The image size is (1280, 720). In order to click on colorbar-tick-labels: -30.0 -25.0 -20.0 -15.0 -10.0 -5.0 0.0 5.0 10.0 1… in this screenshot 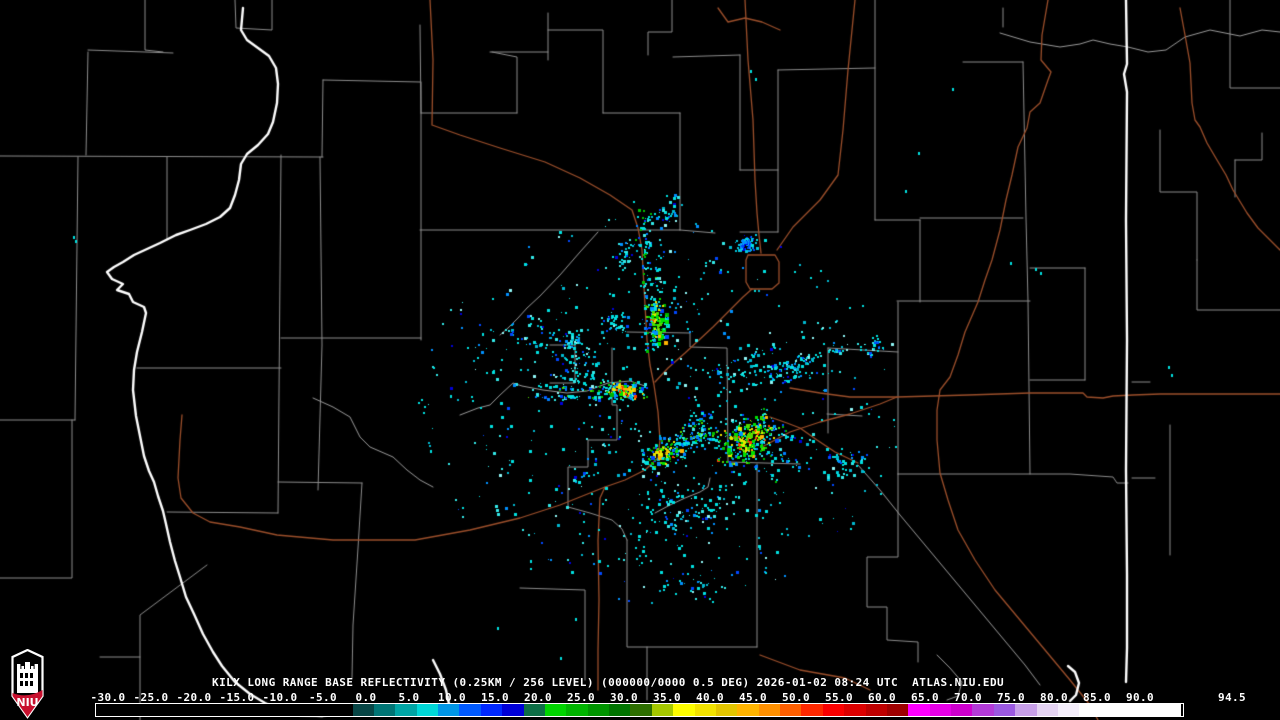, I will do `click(640, 697)`.